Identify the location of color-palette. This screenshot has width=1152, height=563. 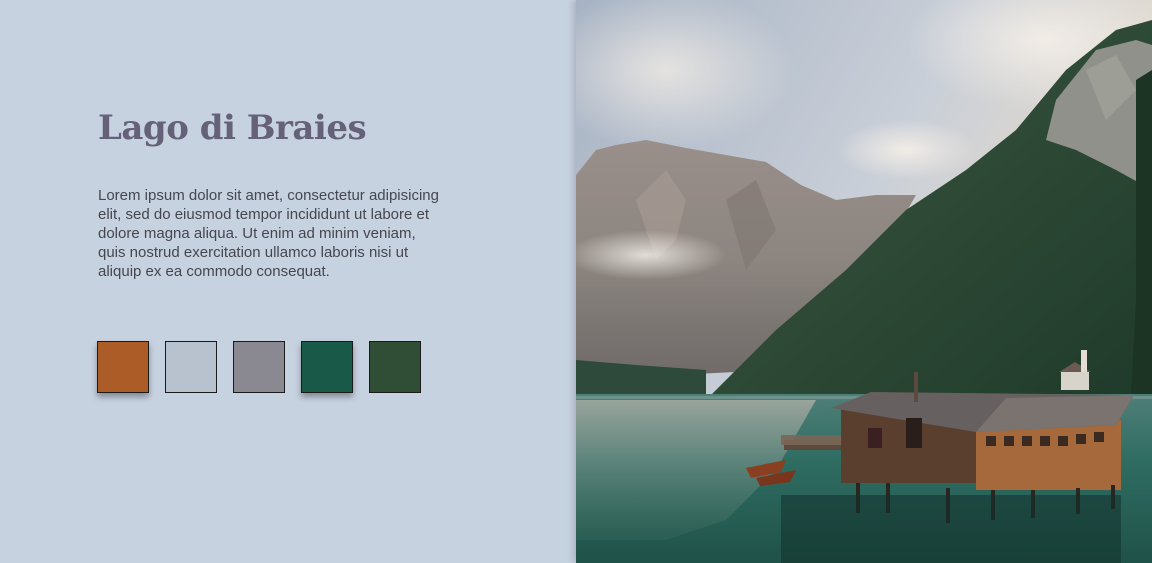
(259, 367).